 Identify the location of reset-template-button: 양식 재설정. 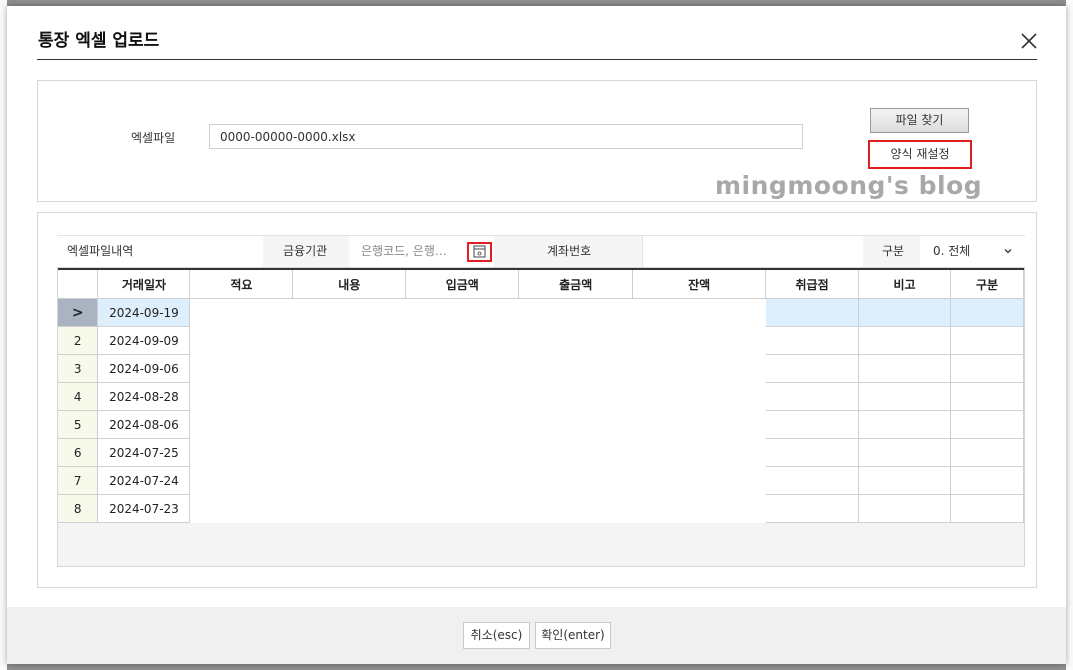
(920, 154).